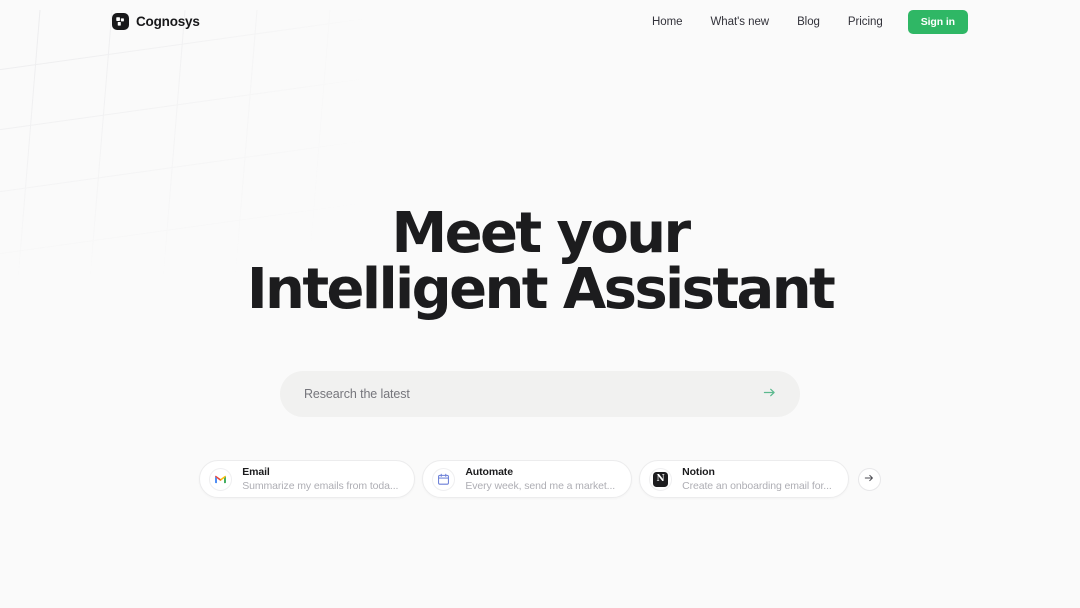  What do you see at coordinates (865, 22) in the screenshot?
I see `nav-link-pricing: Pricing` at bounding box center [865, 22].